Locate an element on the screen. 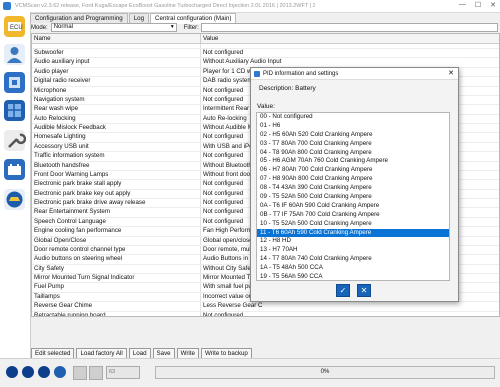  row-name: Digital radio receiver is located at coordinates (116, 81).